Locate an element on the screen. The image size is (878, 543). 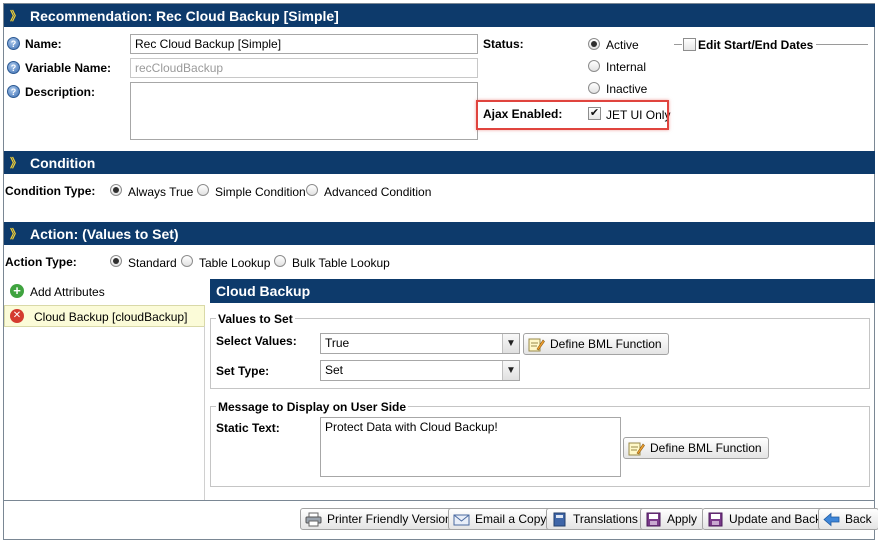
status-inactive-radio is located at coordinates (594, 88).